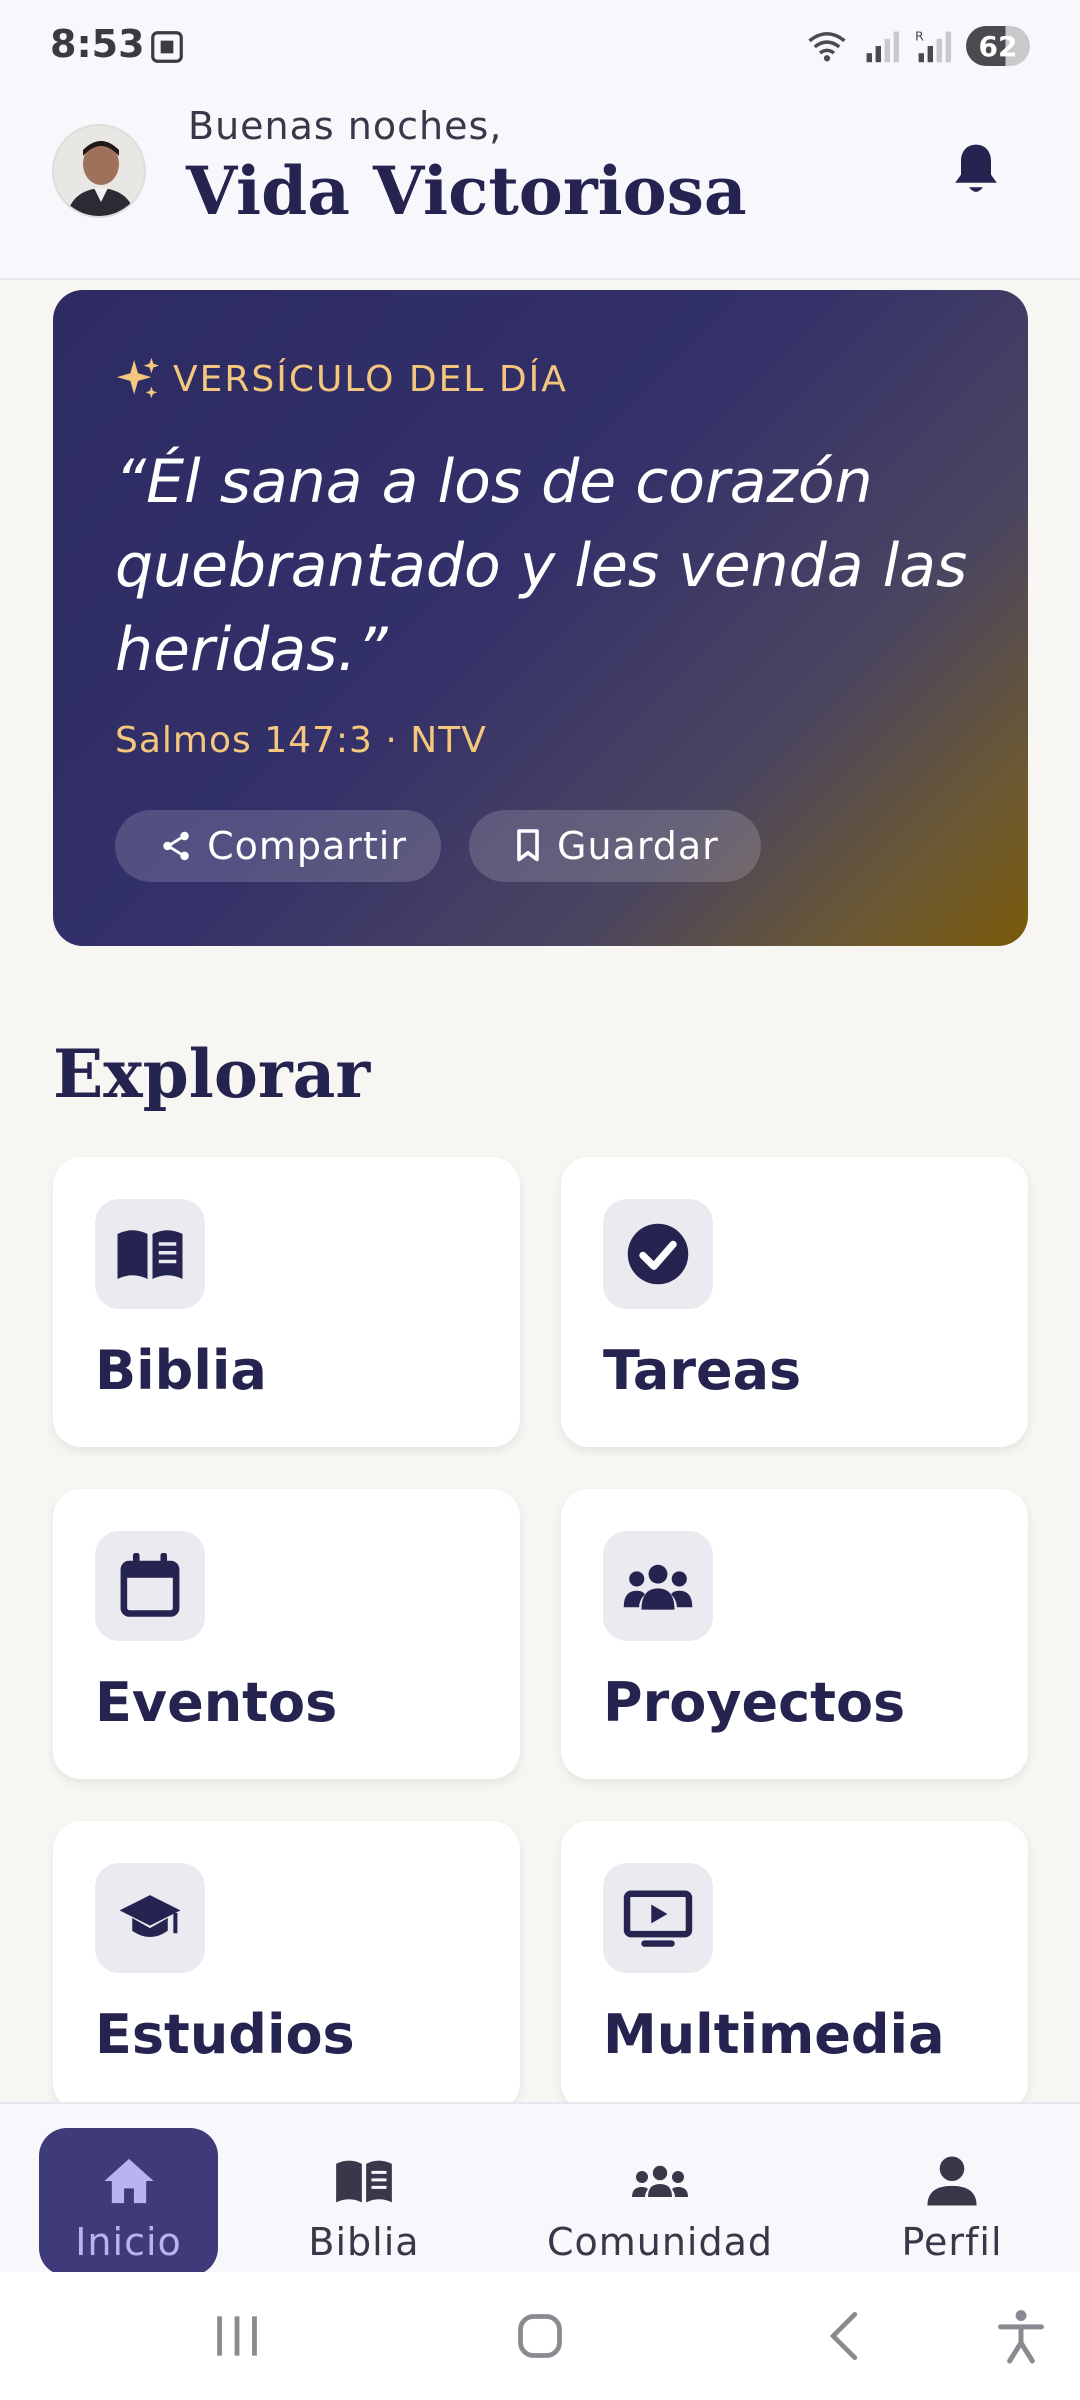 This screenshot has width=1080, height=2400. What do you see at coordinates (660, 2181) in the screenshot?
I see `community-icon` at bounding box center [660, 2181].